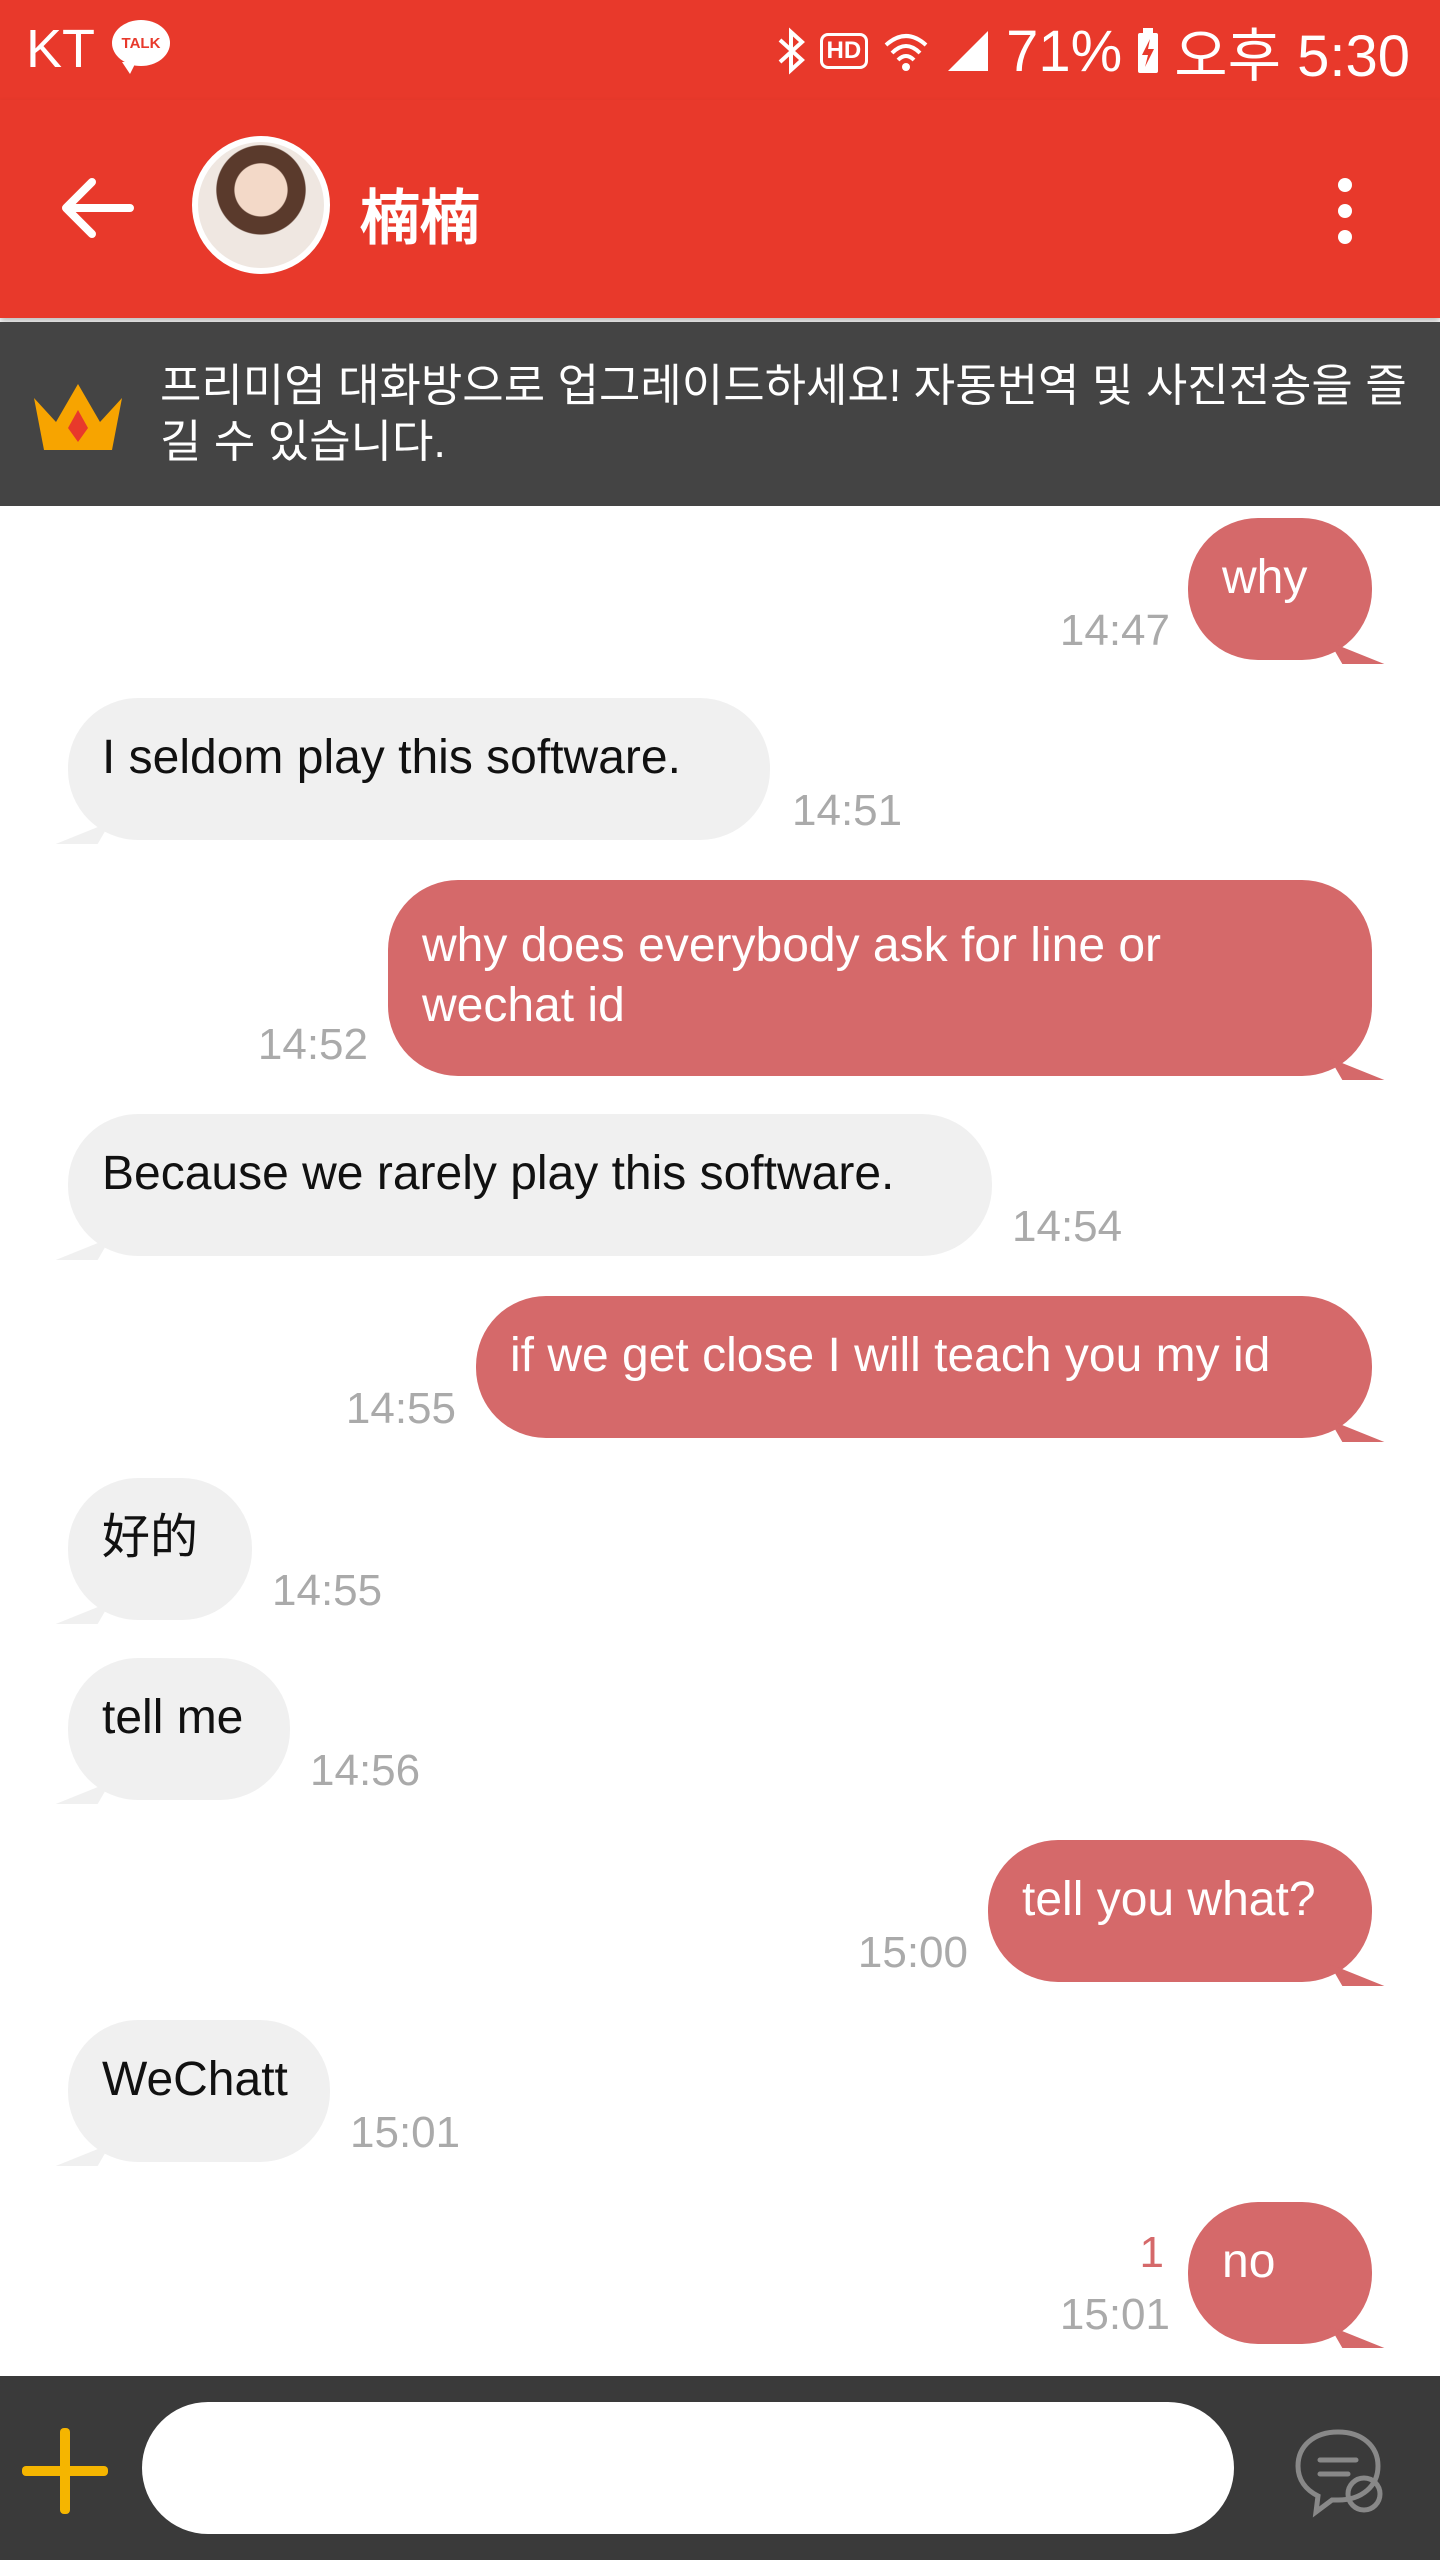  What do you see at coordinates (261, 205) in the screenshot?
I see `contact-avatar` at bounding box center [261, 205].